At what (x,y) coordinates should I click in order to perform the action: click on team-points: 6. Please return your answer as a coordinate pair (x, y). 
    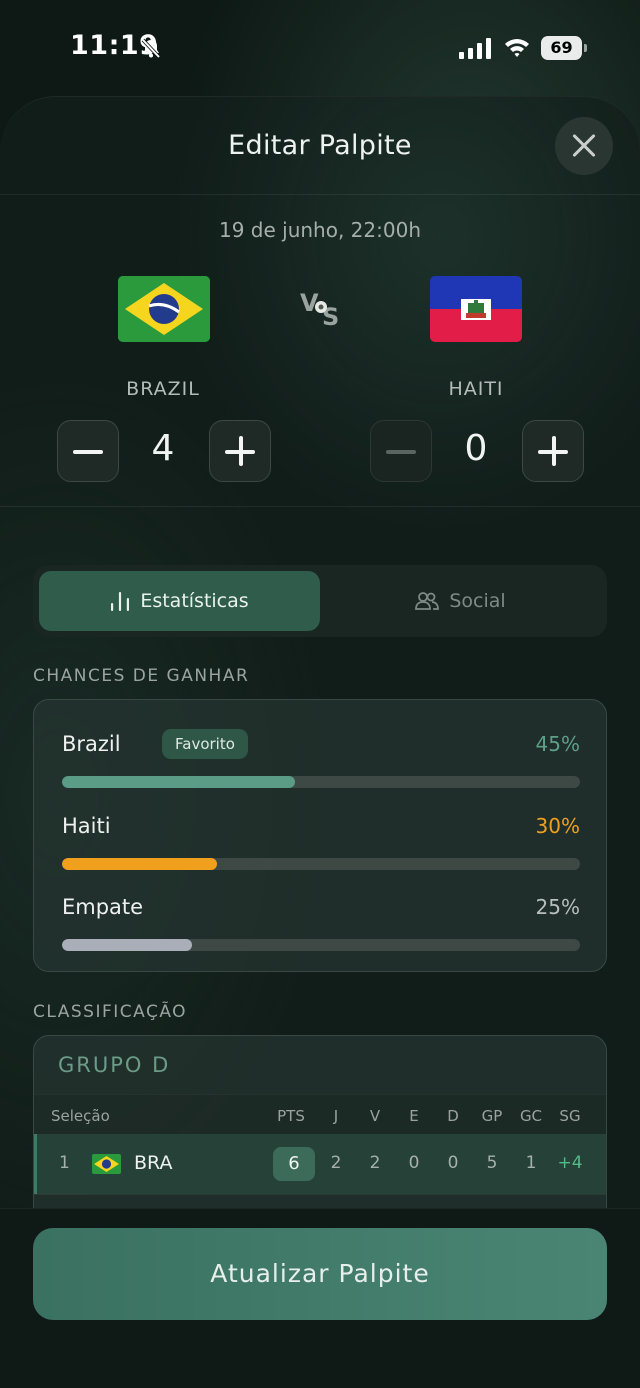
    Looking at the image, I should click on (294, 1164).